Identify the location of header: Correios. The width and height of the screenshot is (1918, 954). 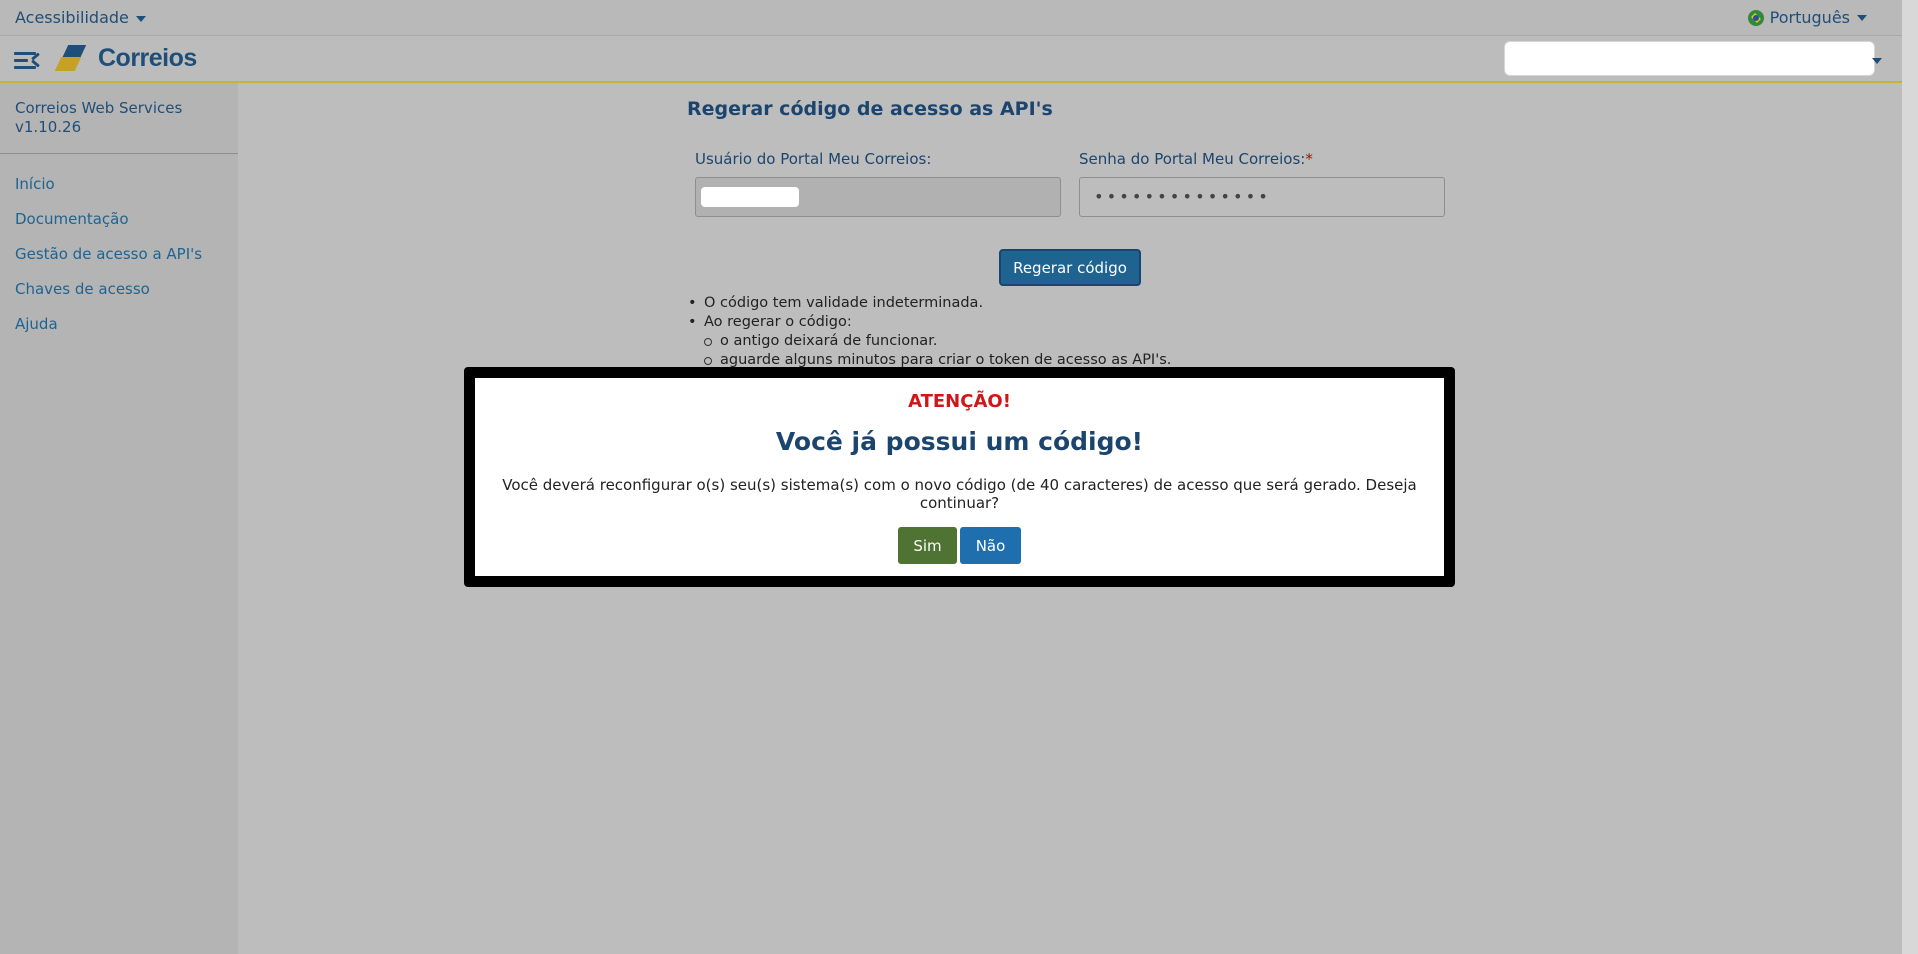
(951, 59).